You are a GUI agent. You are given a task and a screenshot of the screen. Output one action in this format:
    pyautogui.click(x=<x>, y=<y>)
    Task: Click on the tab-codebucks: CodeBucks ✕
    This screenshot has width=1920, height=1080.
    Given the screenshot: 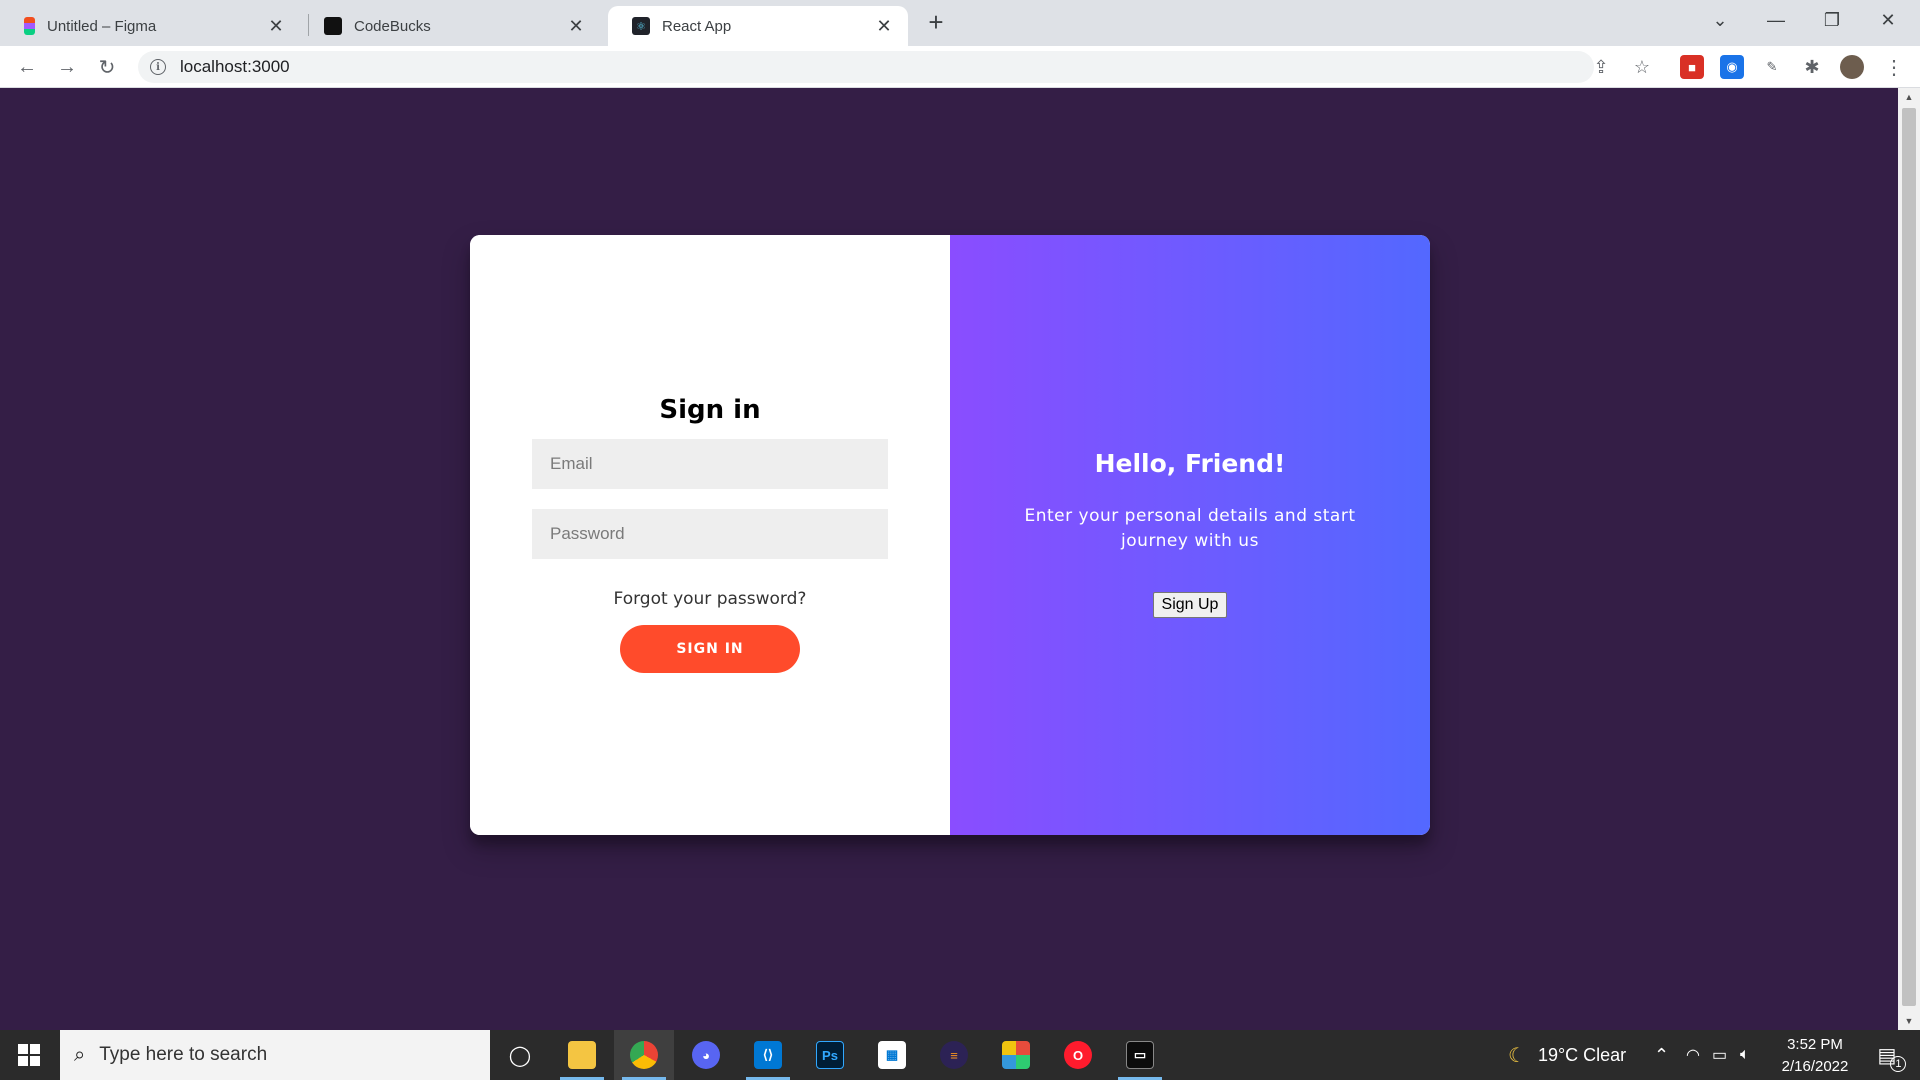 What is the action you would take?
    pyautogui.click(x=450, y=26)
    